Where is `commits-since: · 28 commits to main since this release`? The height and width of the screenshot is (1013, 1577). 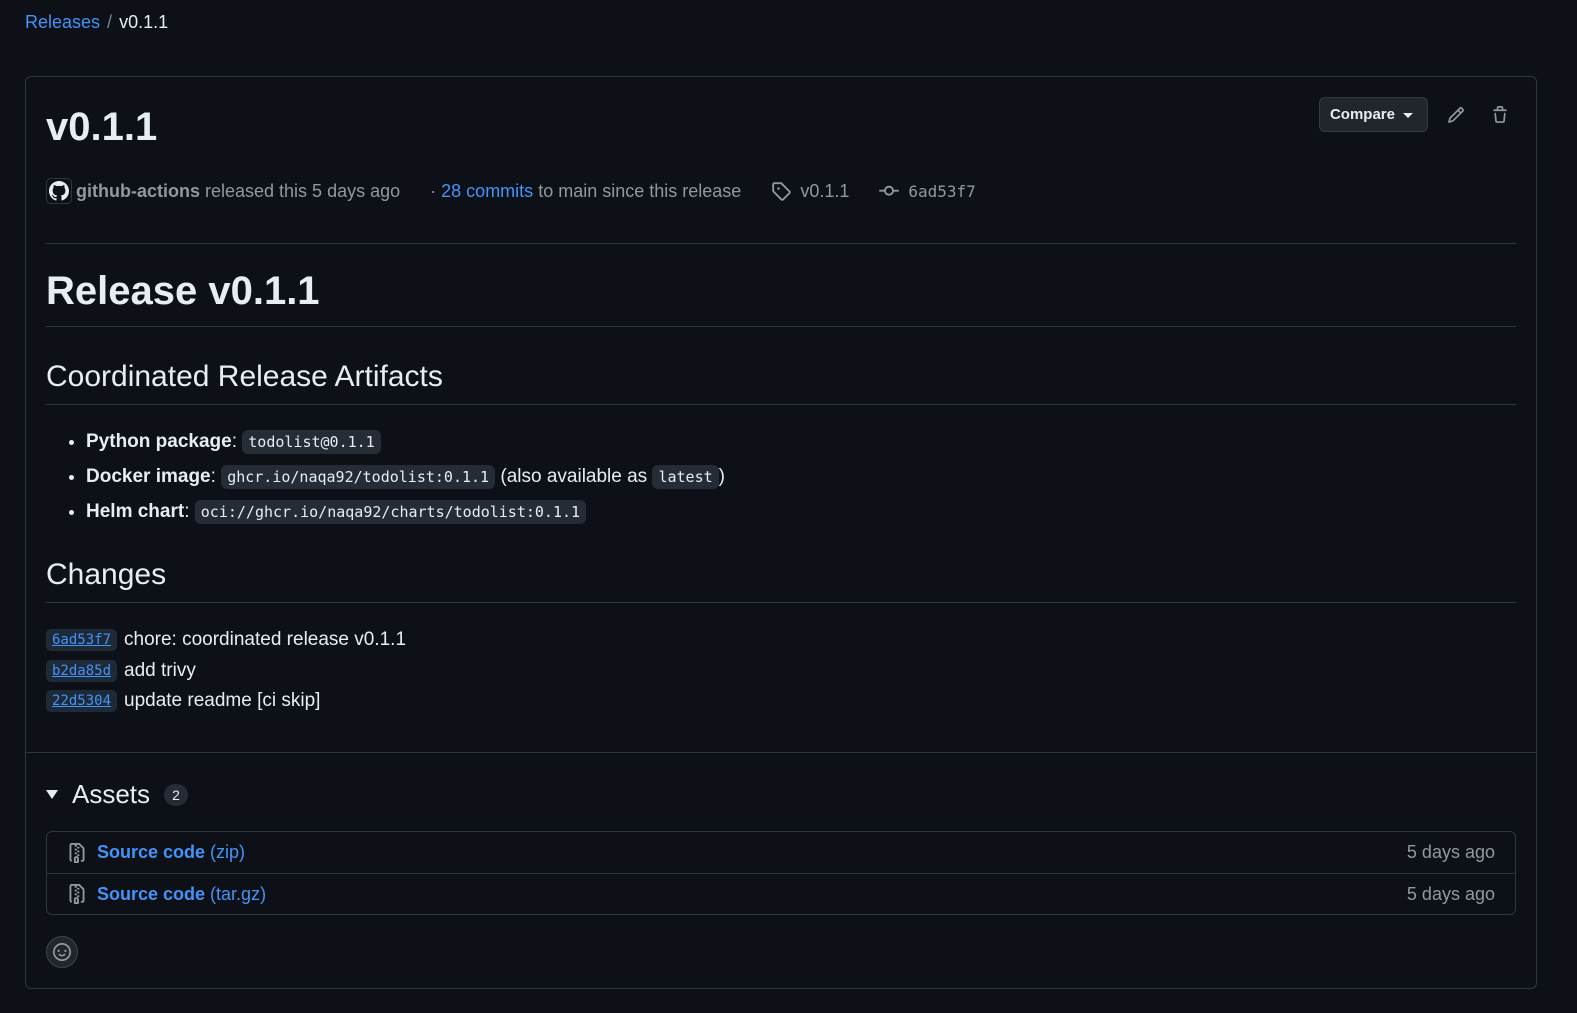 commits-since: · 28 commits to main since this release is located at coordinates (585, 191).